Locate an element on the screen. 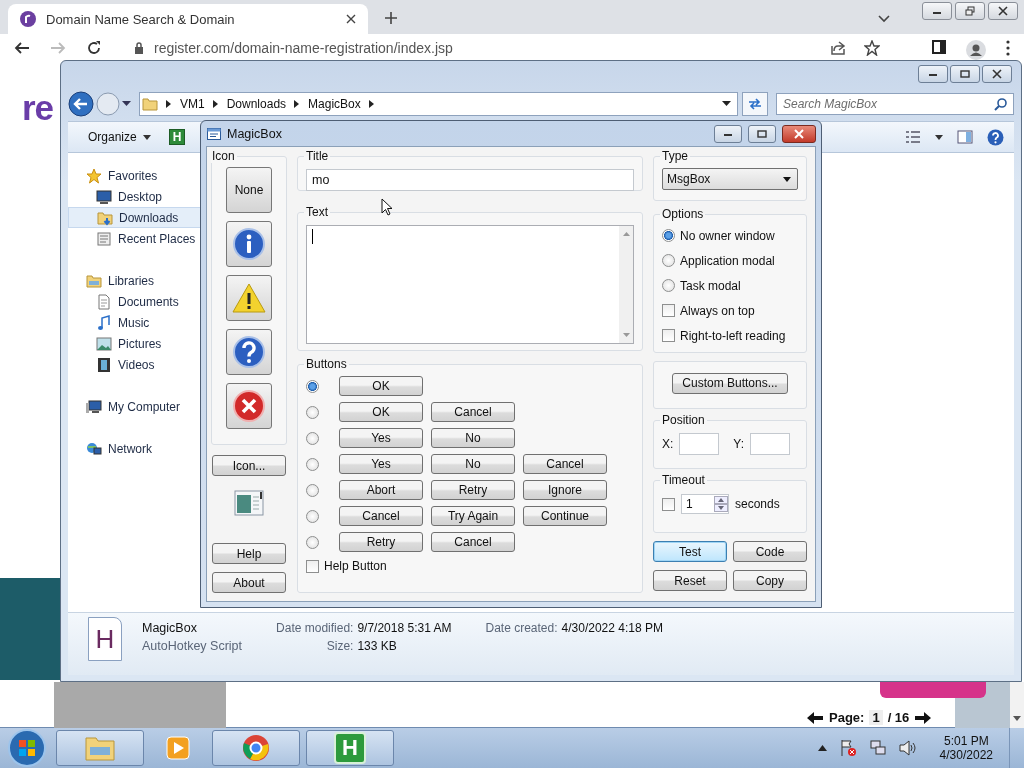 The width and height of the screenshot is (1024, 768). y-input is located at coordinates (770, 444).